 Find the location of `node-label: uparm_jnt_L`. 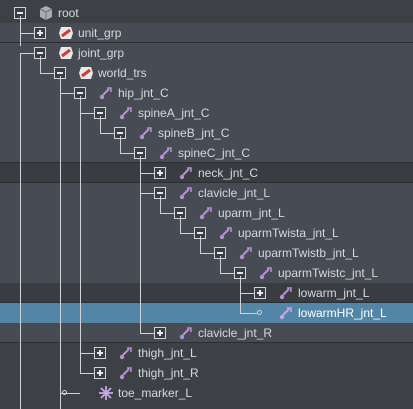

node-label: uparm_jnt_L is located at coordinates (251, 213).